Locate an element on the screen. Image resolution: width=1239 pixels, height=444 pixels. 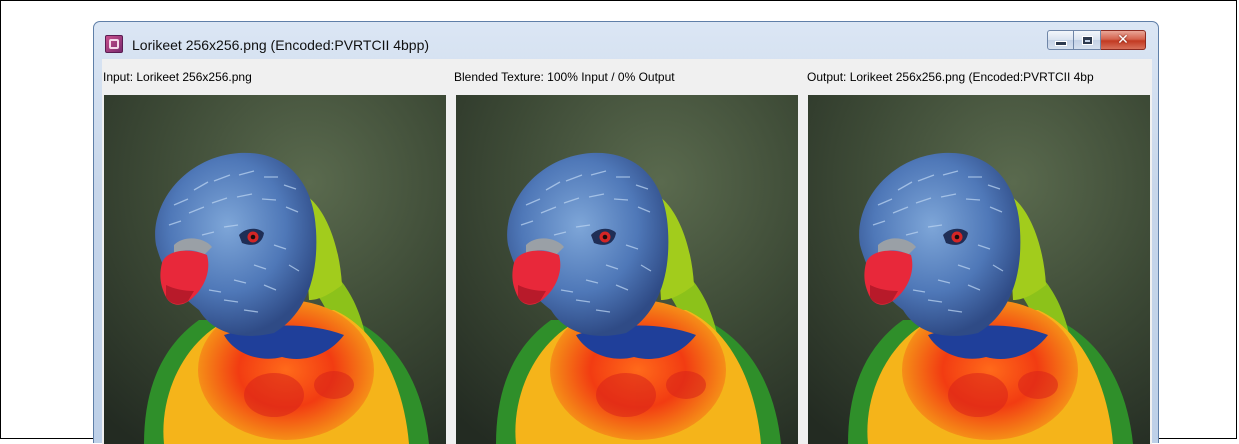
close-button: ✕ is located at coordinates (1123, 40).